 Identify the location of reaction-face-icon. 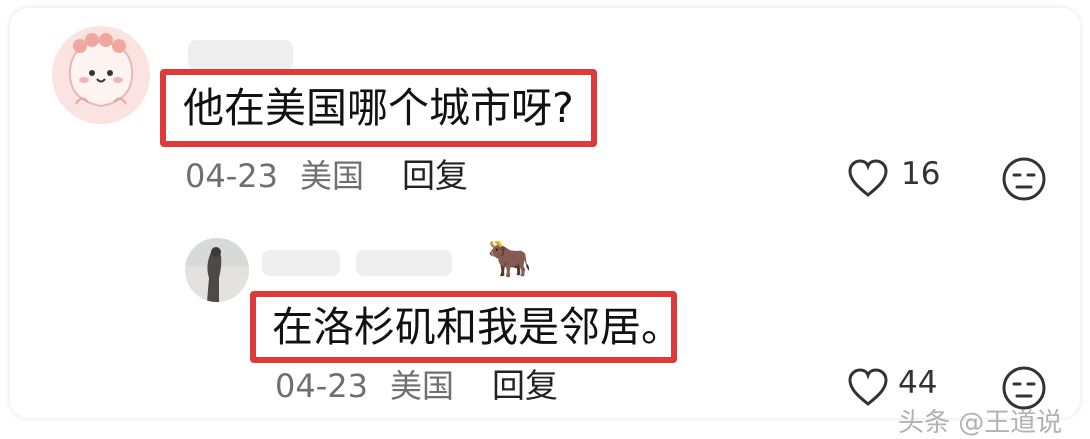
(1024, 179).